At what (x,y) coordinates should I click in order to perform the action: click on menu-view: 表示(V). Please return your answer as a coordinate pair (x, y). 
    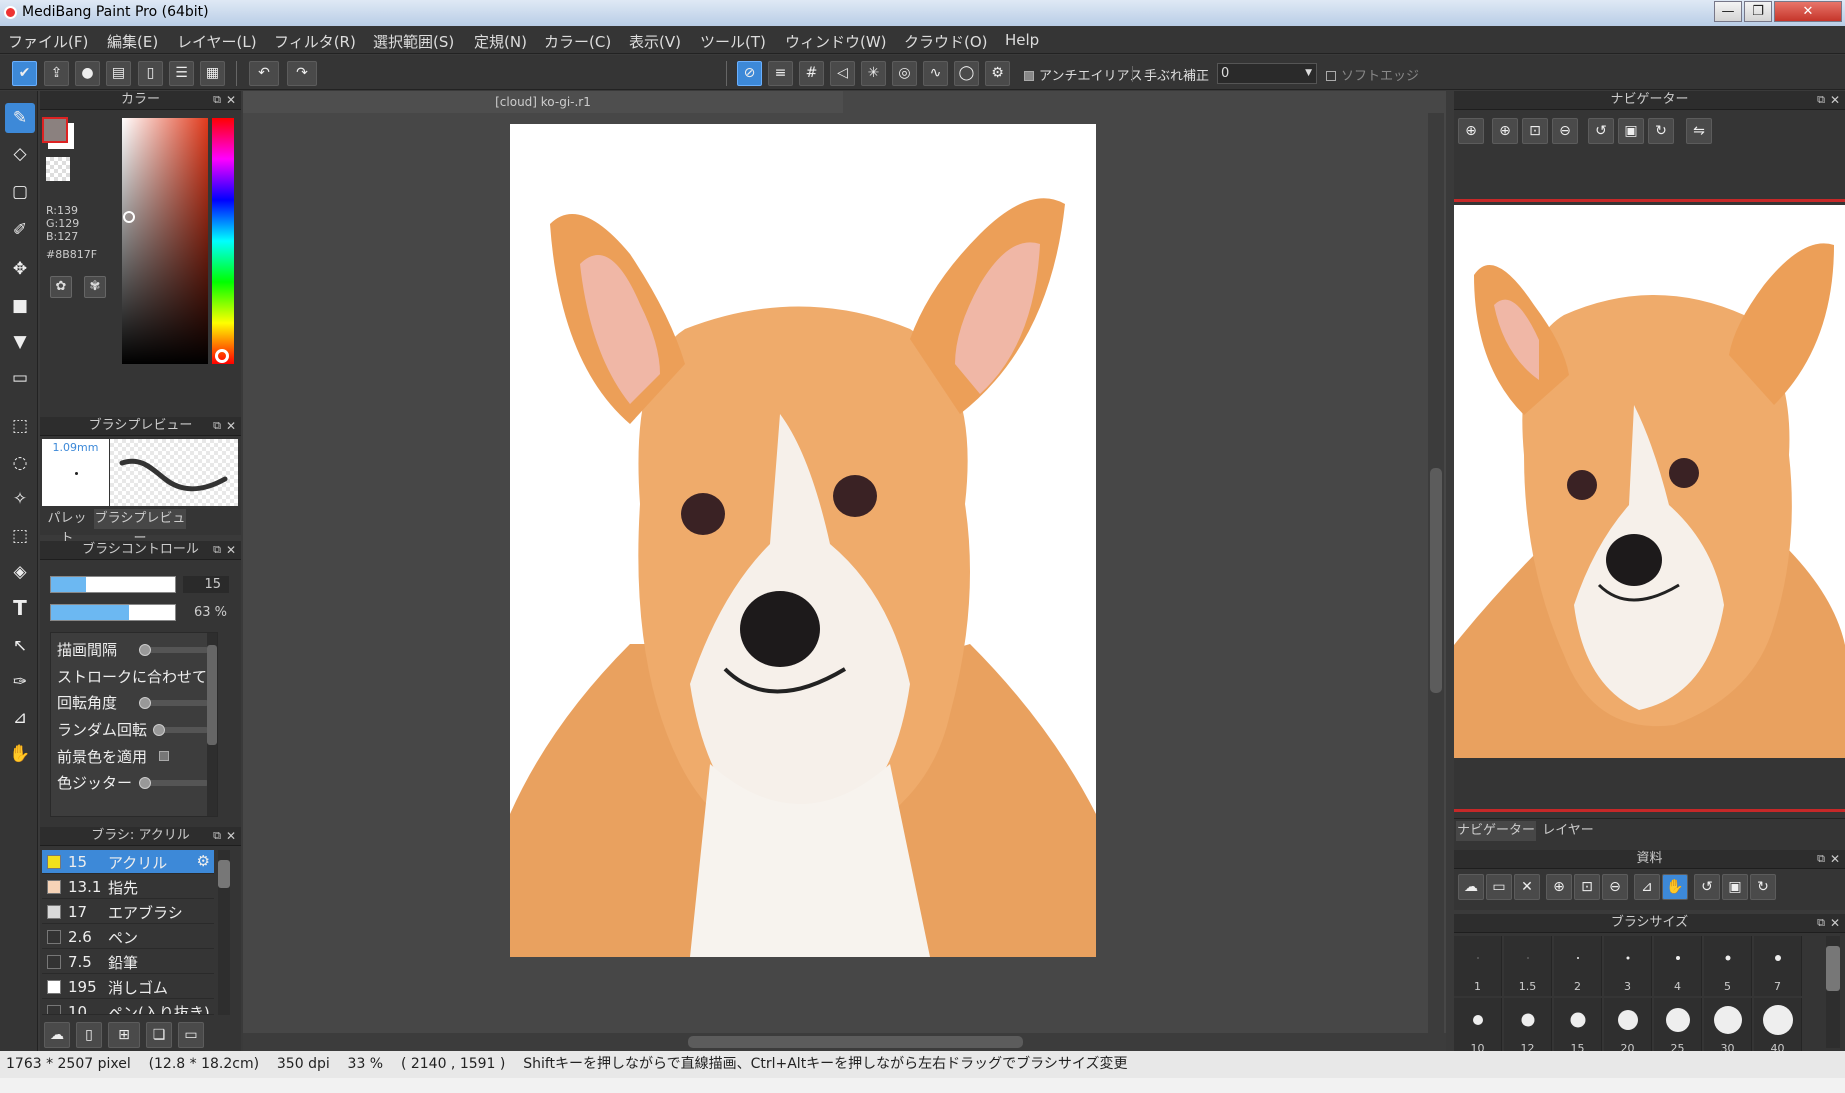
    Looking at the image, I should click on (655, 41).